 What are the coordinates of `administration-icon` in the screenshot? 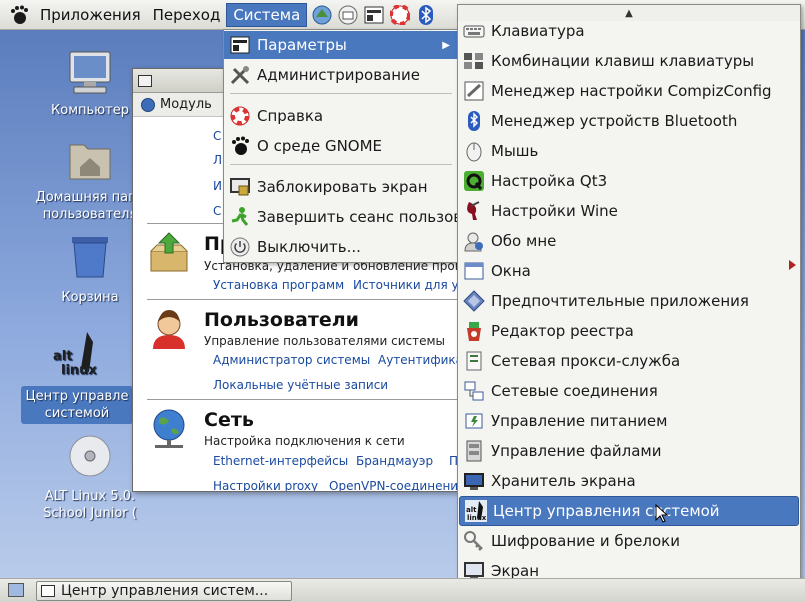 It's located at (240, 75).